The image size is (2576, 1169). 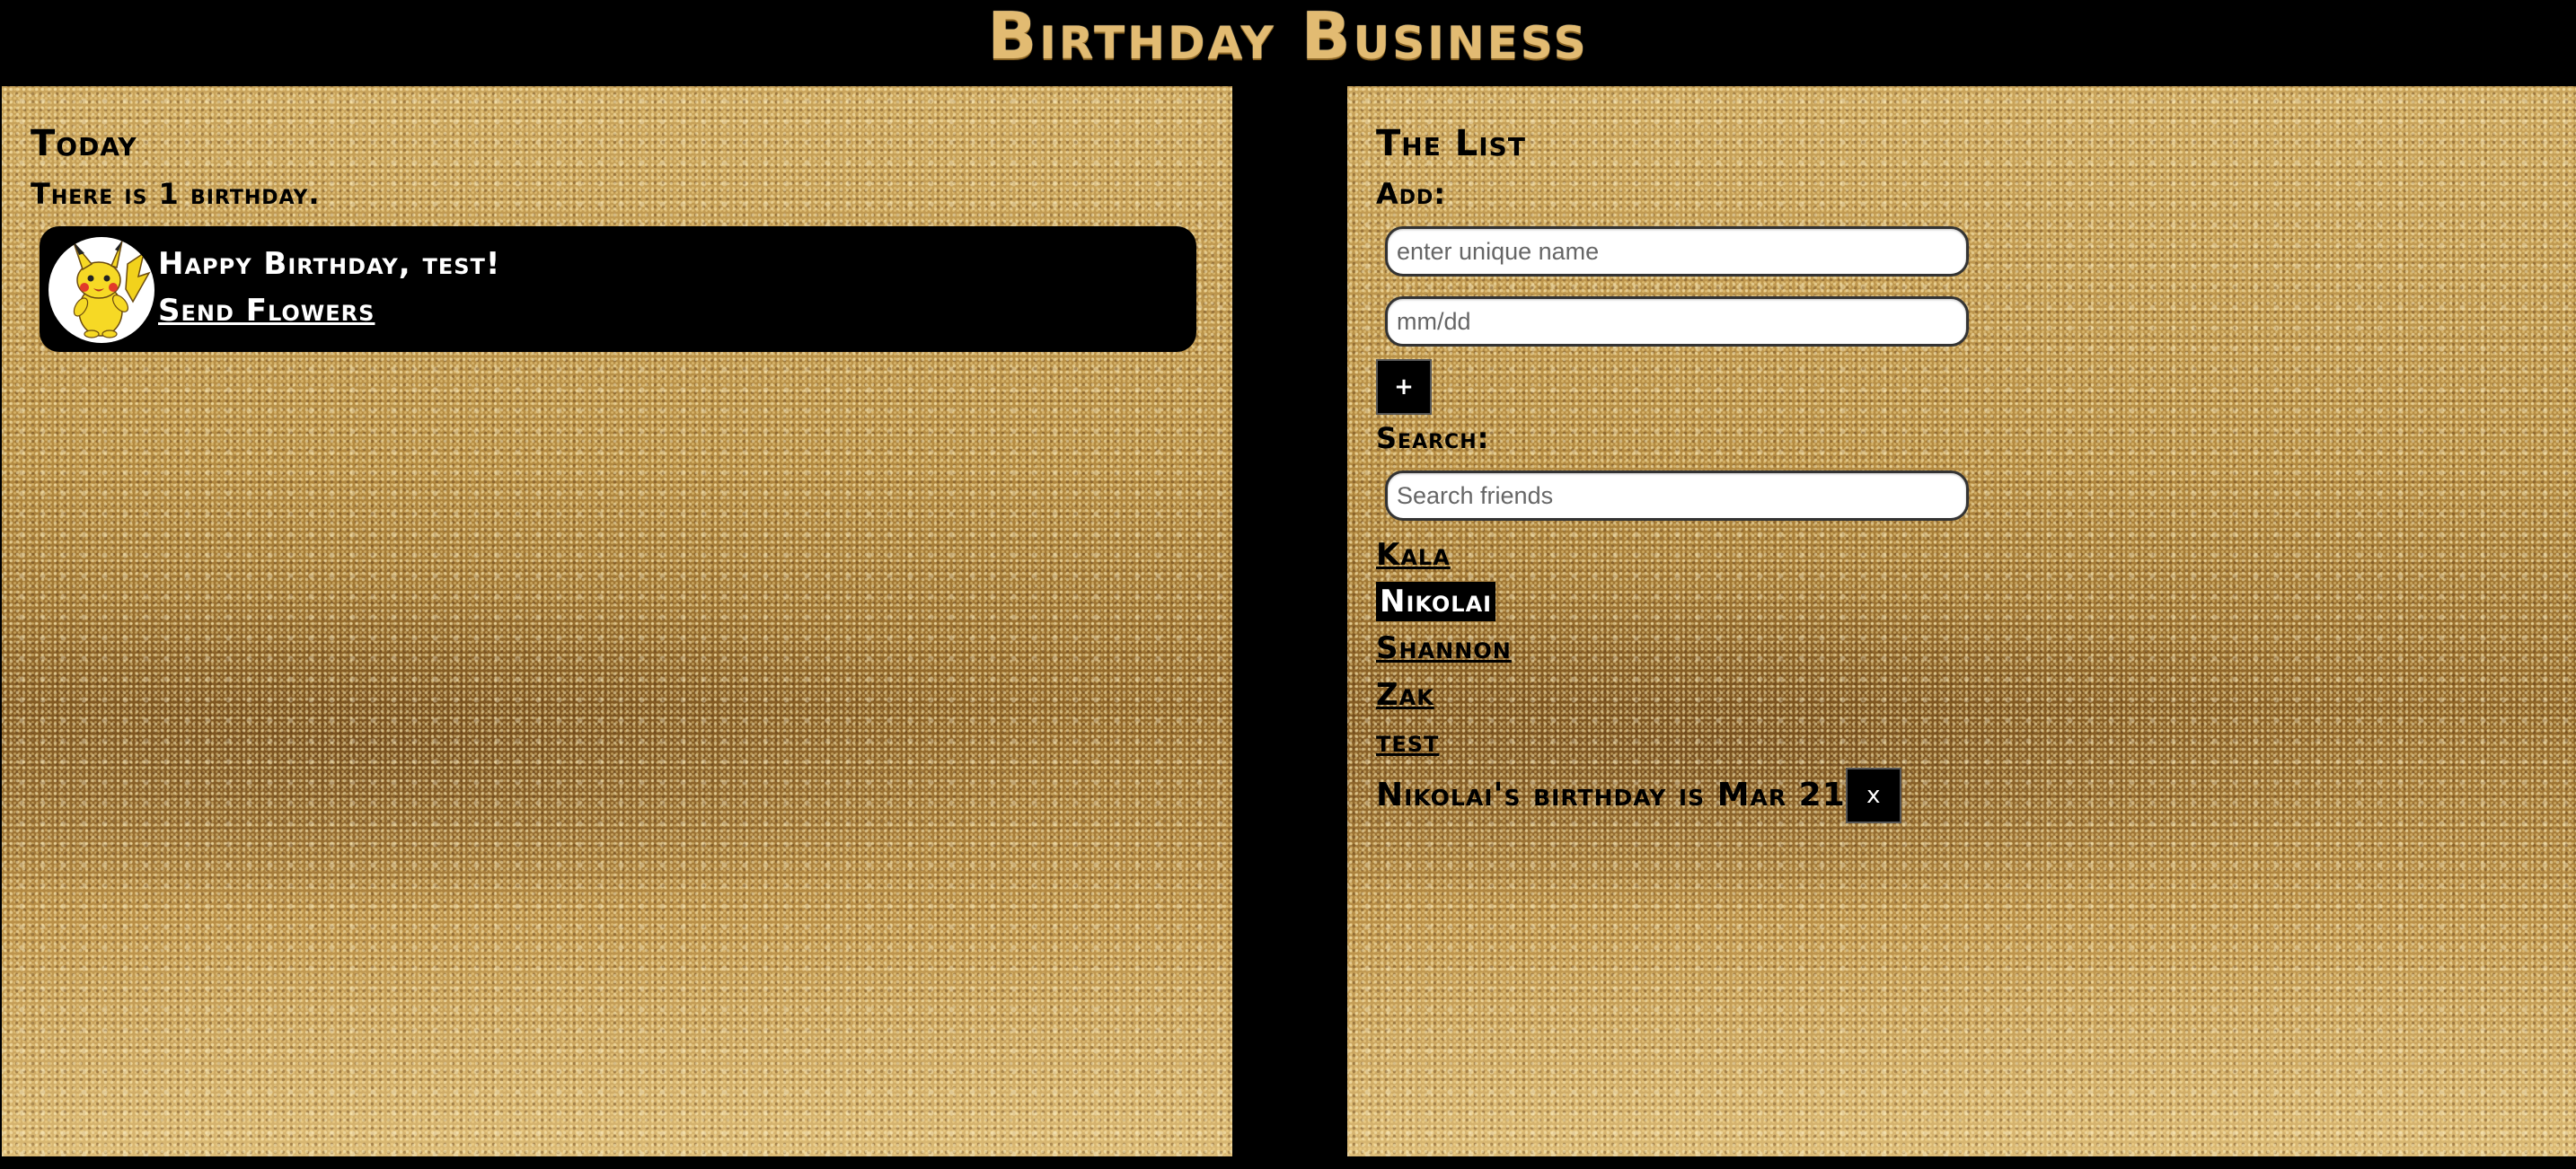 I want to click on friend-item-shannon: Shannon, so click(x=1445, y=651).